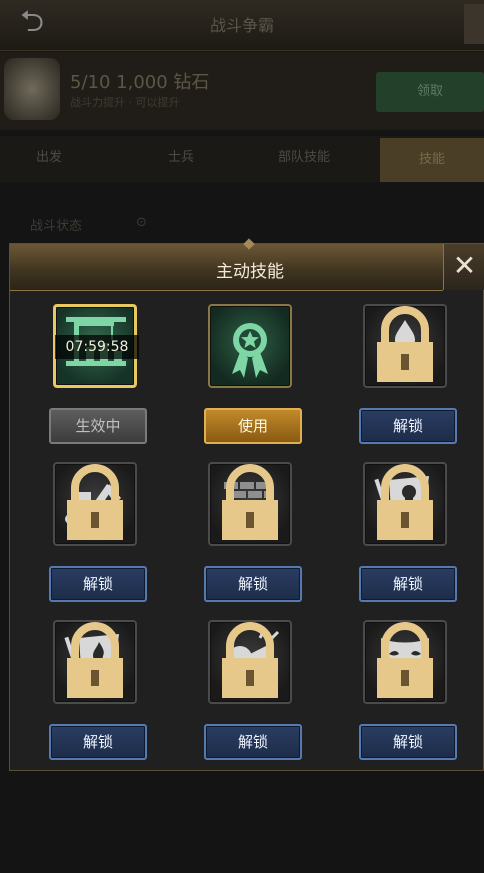 This screenshot has width=484, height=873. Describe the element at coordinates (141, 222) in the screenshot. I see `background-status-icon: ⊙` at that location.